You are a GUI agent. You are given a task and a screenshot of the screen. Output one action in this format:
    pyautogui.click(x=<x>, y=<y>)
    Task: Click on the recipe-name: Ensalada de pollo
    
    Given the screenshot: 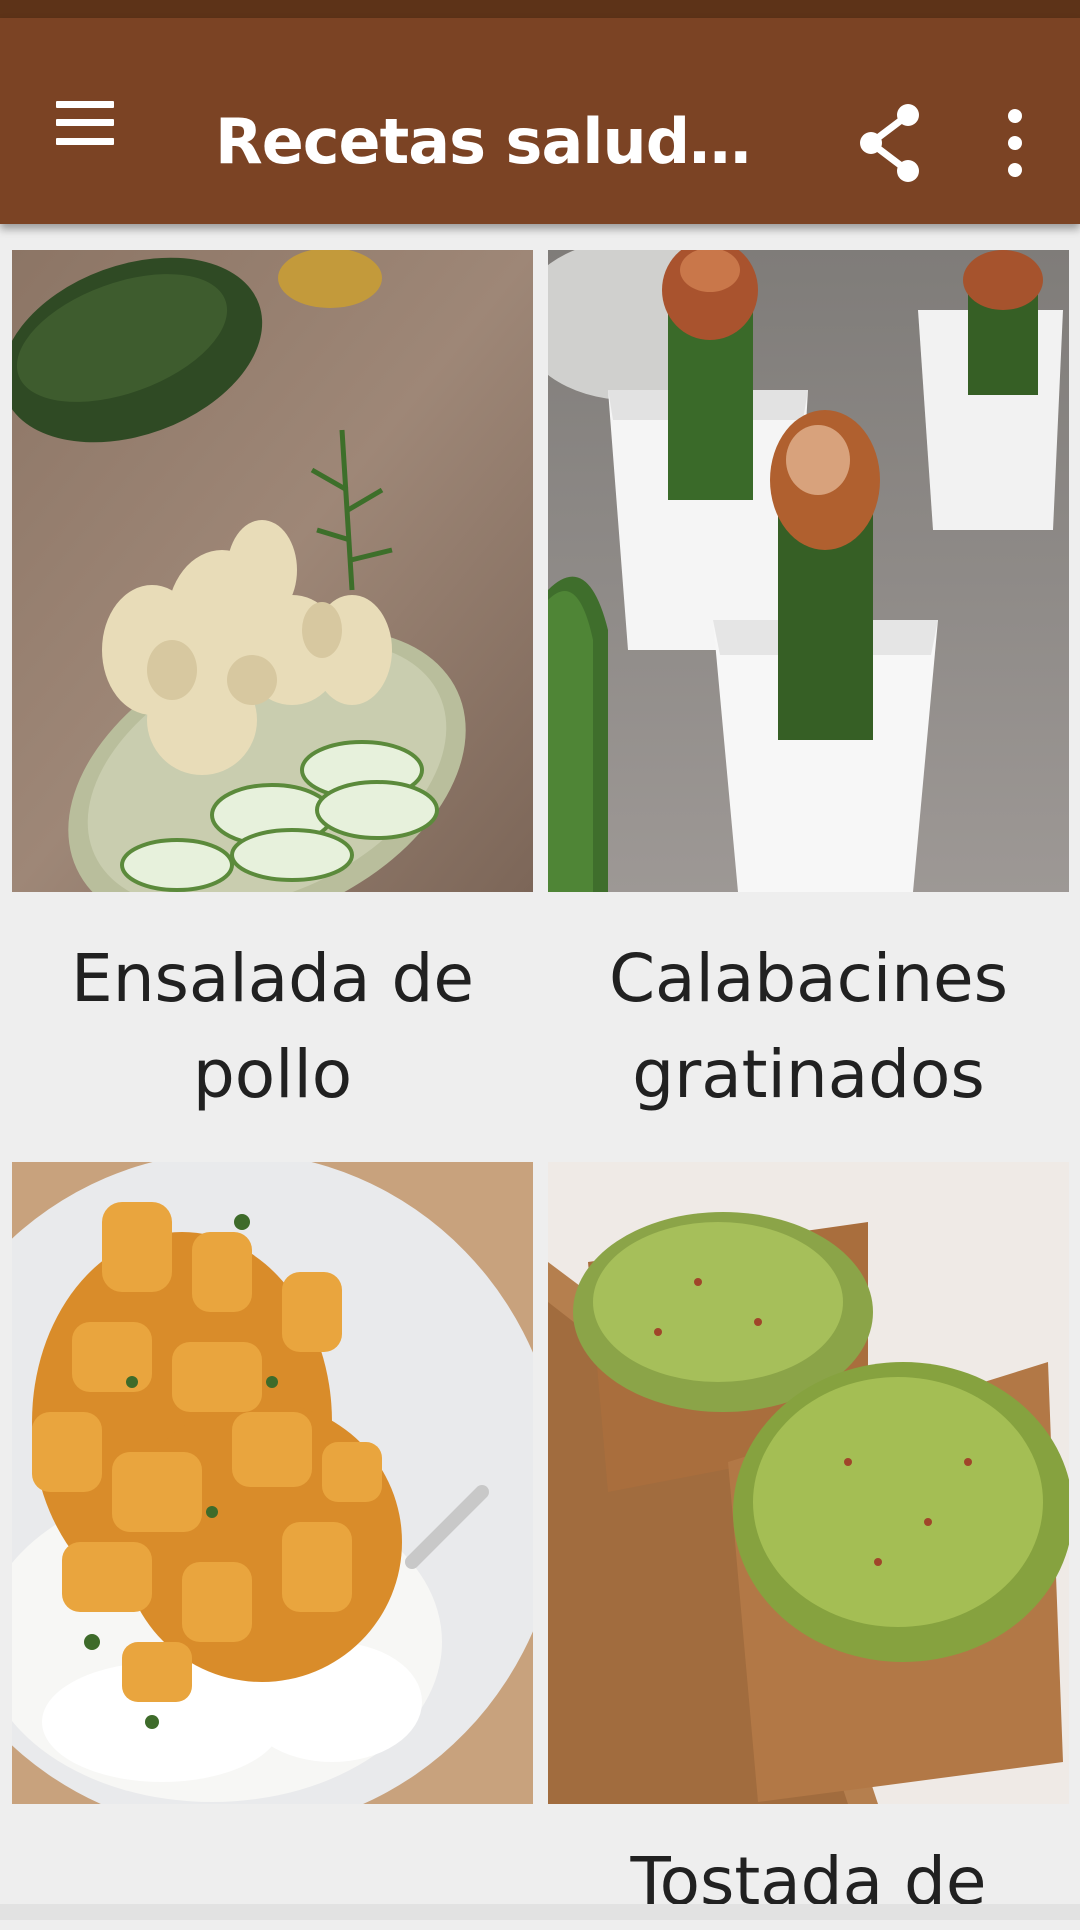 What is the action you would take?
    pyautogui.click(x=272, y=1026)
    